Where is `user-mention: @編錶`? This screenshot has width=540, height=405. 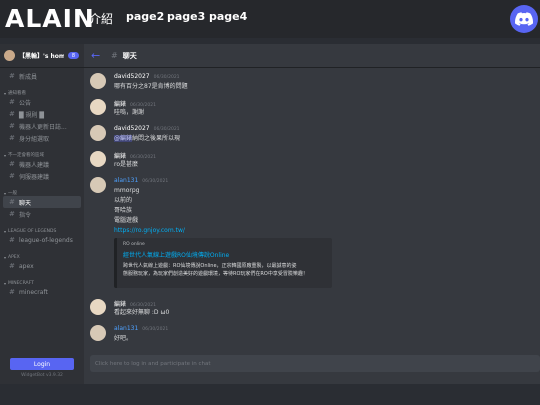 user-mention: @編錶 is located at coordinates (123, 138).